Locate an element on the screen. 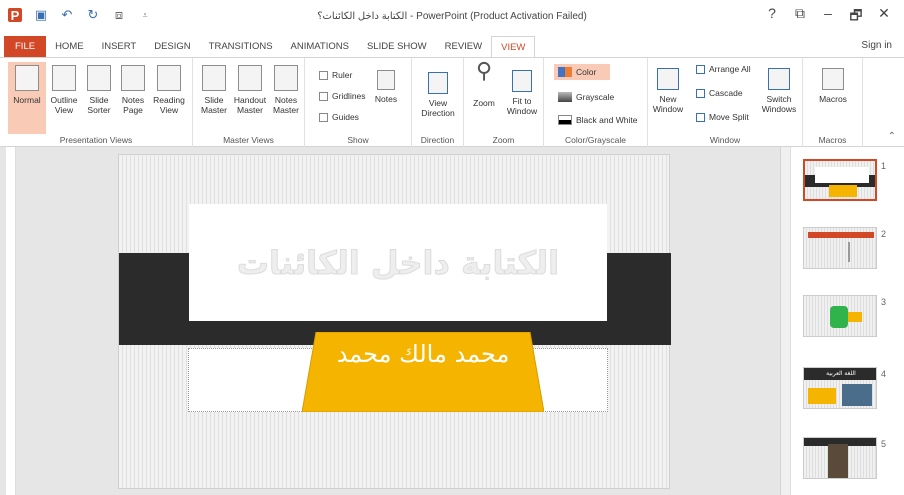 The image size is (904, 495). switch-windows-label: Switch Windows is located at coordinates (779, 104).